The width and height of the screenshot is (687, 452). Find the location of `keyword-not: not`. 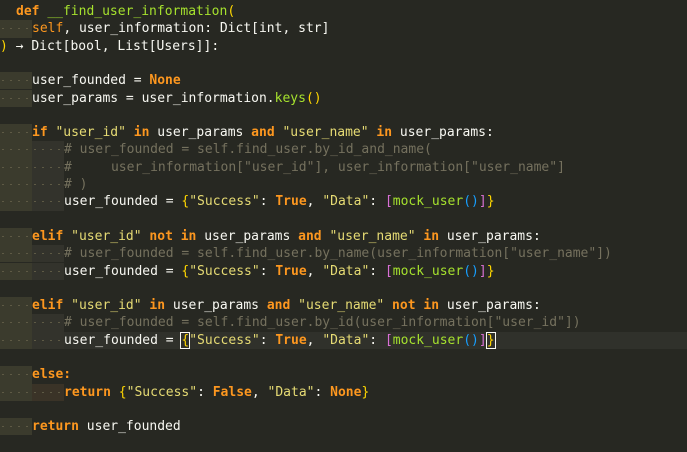

keyword-not: not is located at coordinates (157, 236).